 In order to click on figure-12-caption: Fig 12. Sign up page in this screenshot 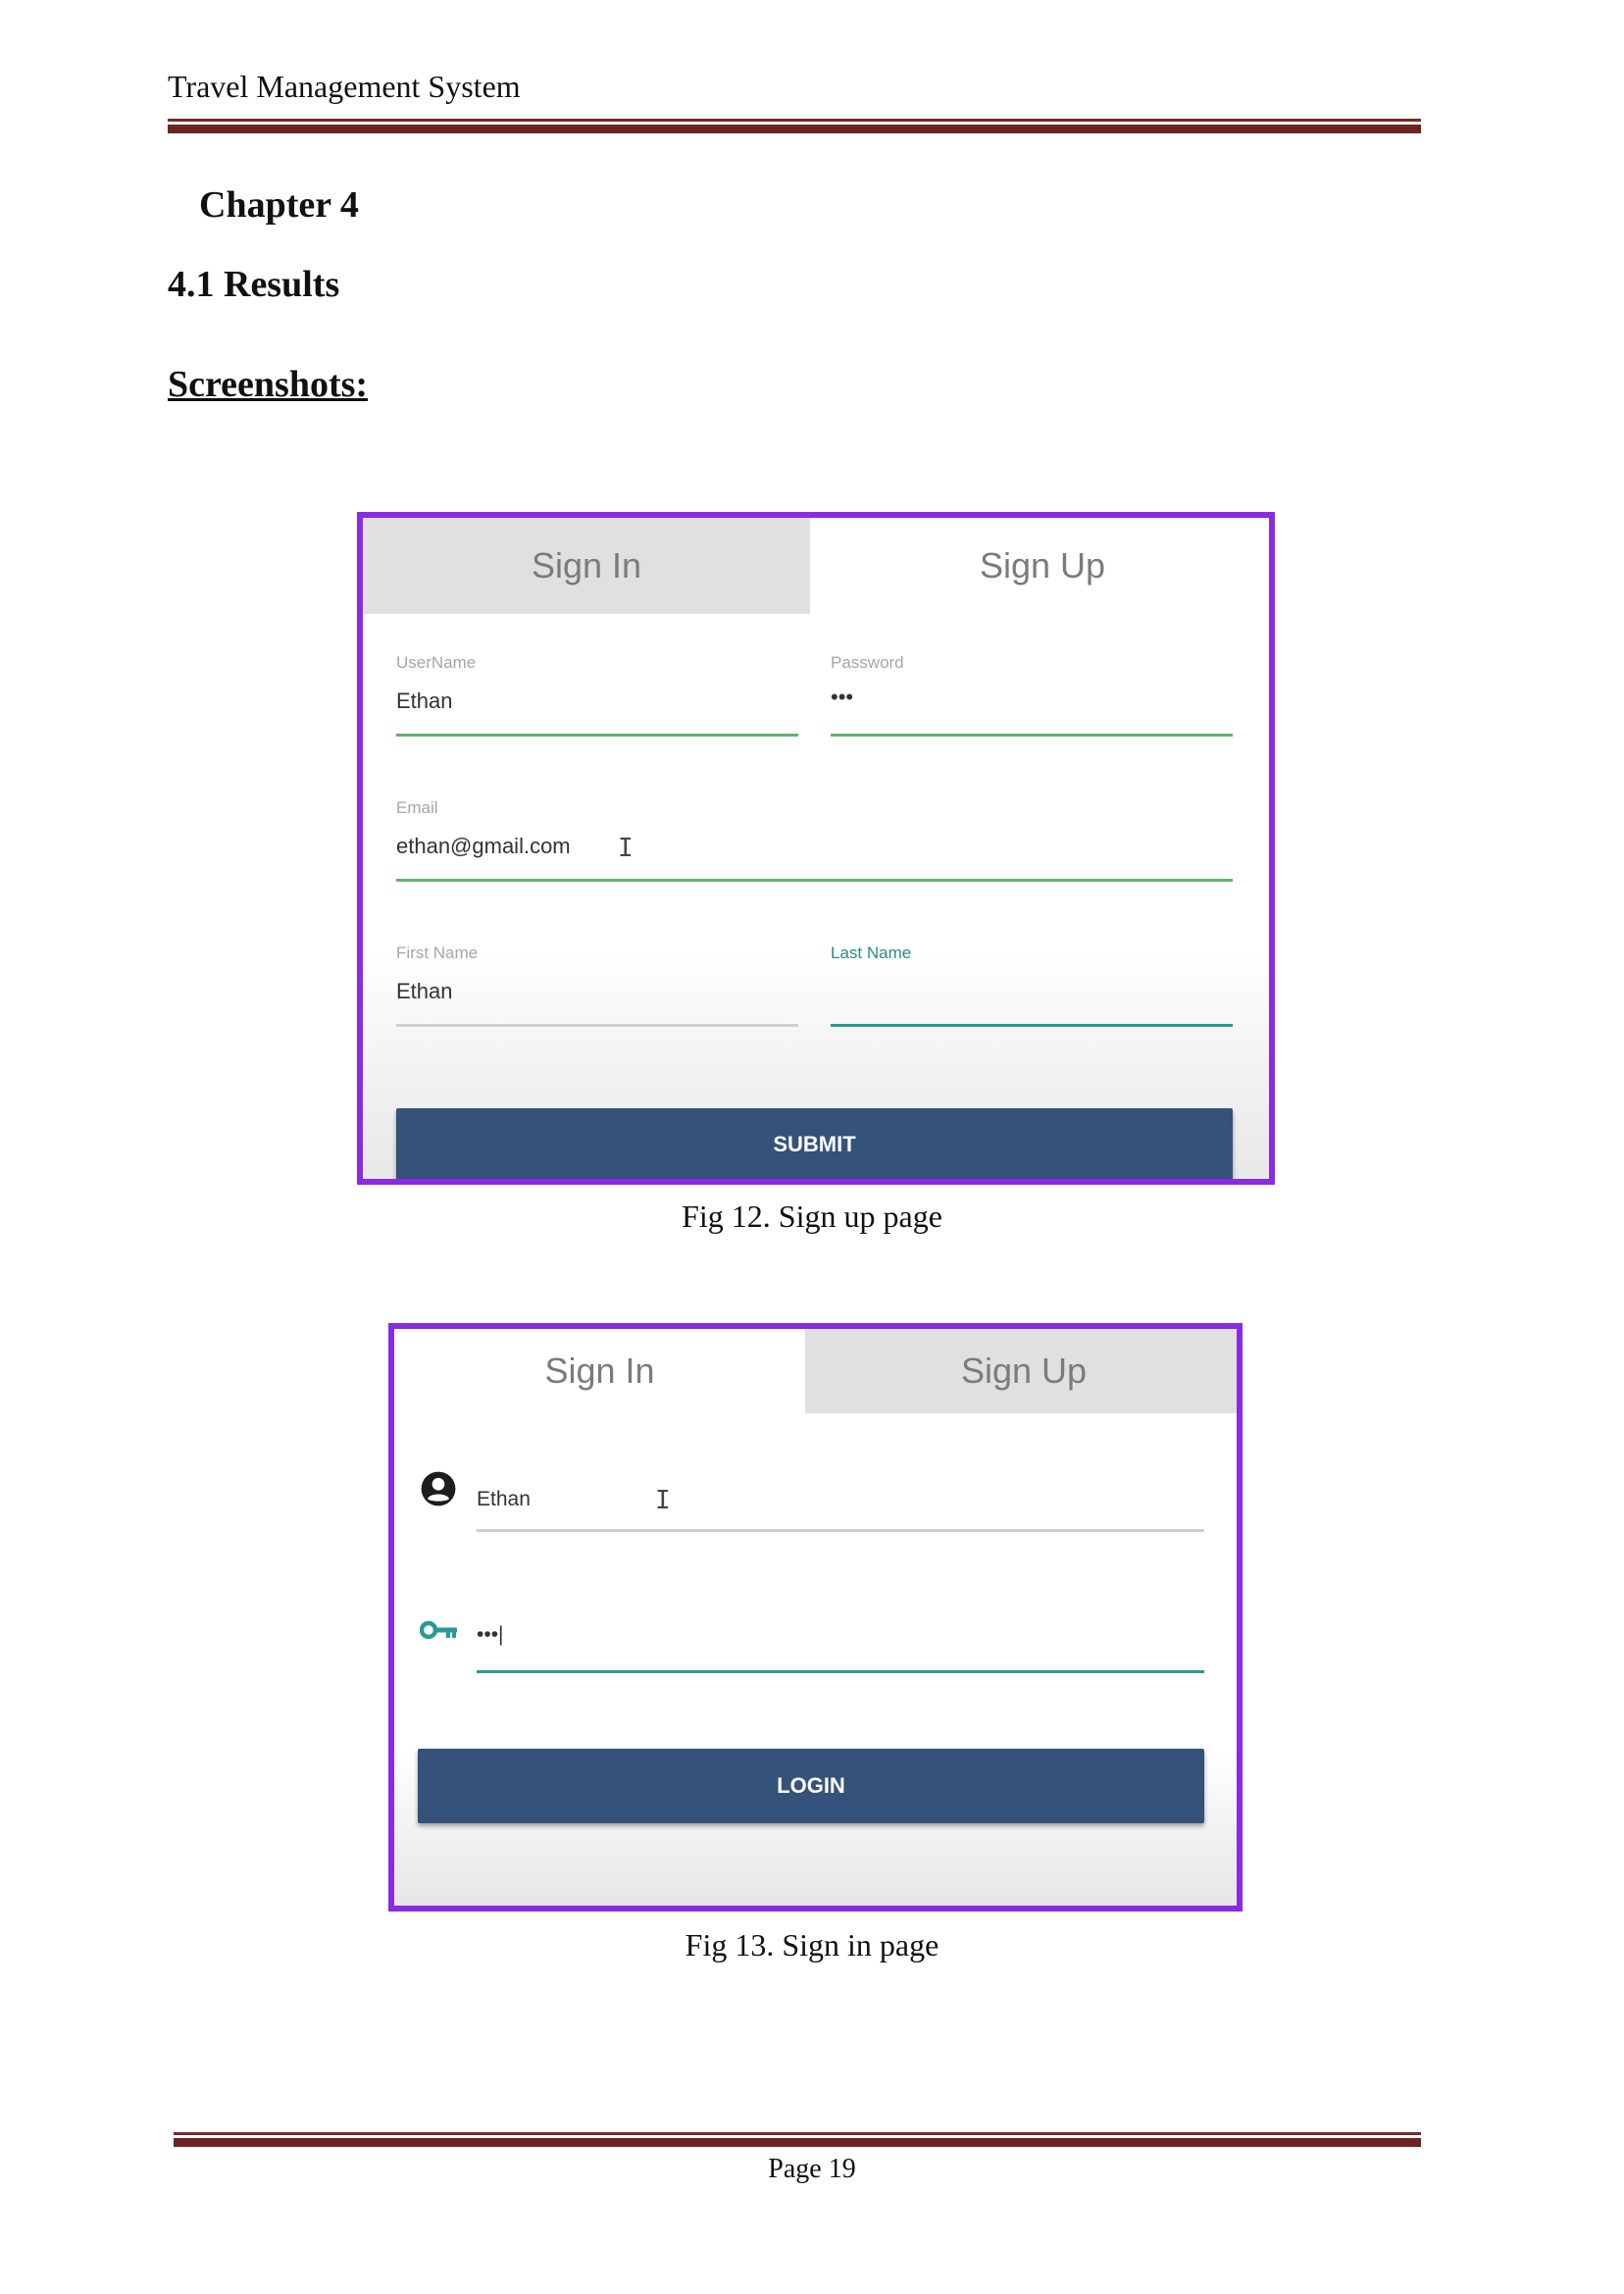, I will do `click(812, 1216)`.